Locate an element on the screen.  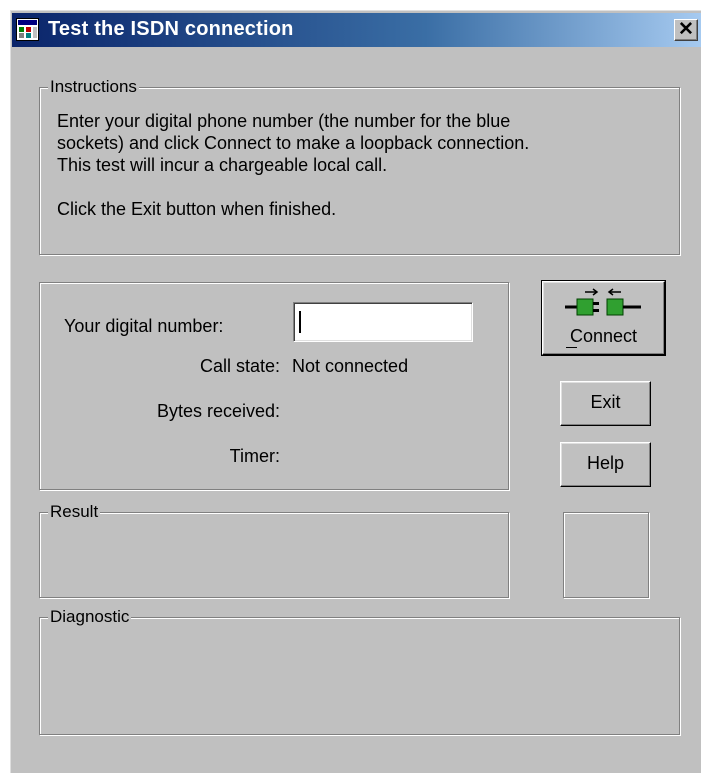
title-bar: Test the ISDN connection ✕ is located at coordinates (356, 30).